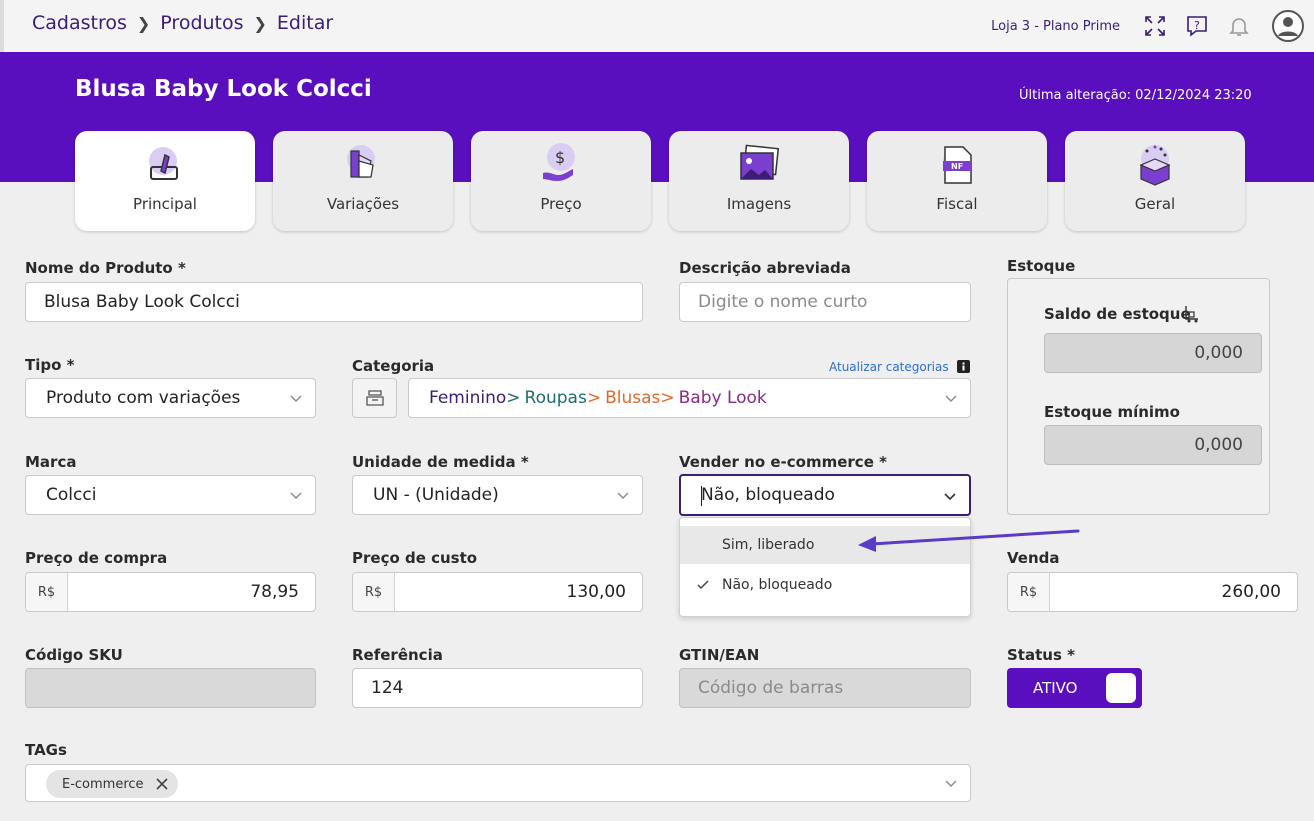  Describe the element at coordinates (162, 784) in the screenshot. I see `close-icon` at that location.